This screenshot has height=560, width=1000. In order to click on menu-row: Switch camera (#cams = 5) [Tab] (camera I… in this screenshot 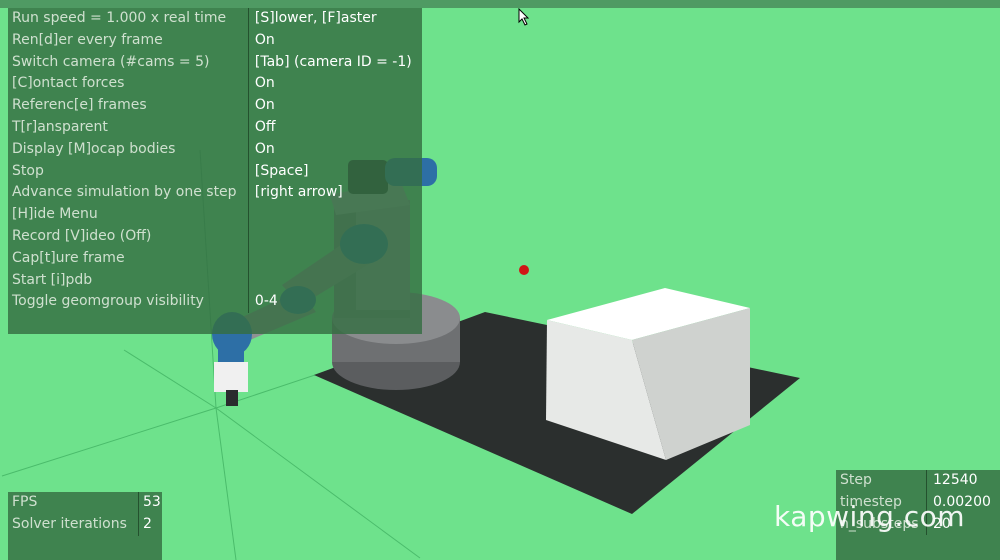, I will do `click(215, 62)`.